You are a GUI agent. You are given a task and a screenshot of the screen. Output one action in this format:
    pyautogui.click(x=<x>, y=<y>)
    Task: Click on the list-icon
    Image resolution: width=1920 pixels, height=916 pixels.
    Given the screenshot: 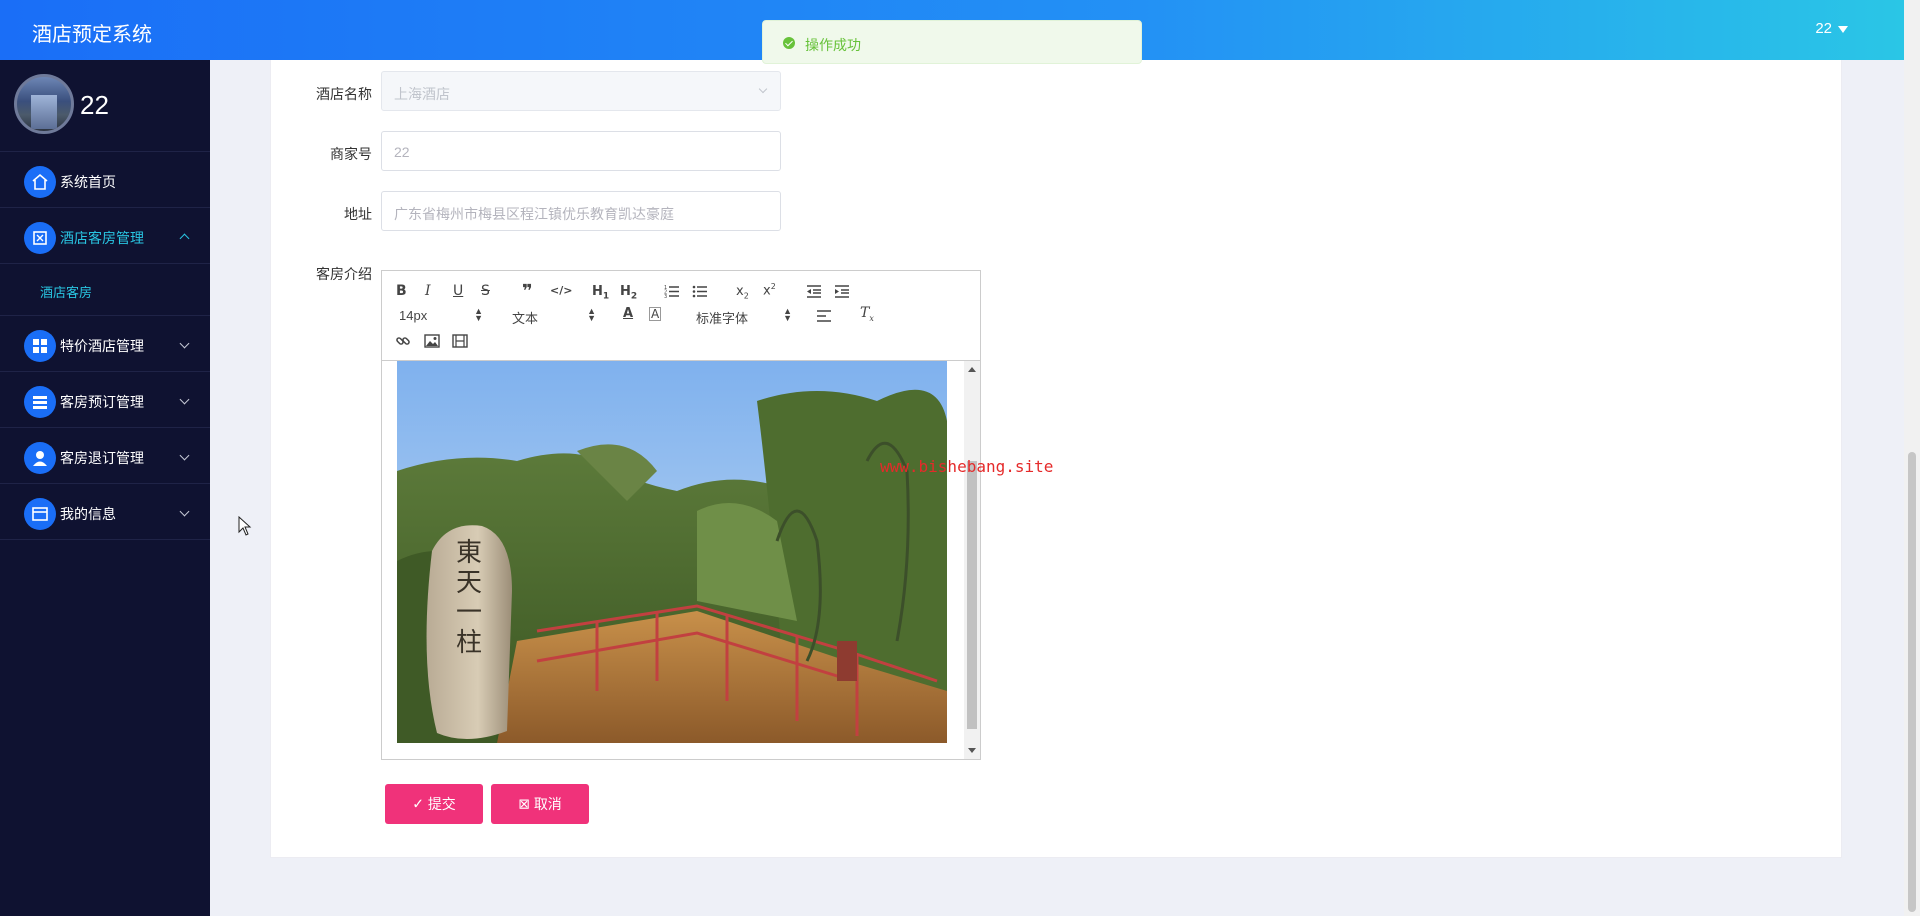 What is the action you would take?
    pyautogui.click(x=40, y=402)
    